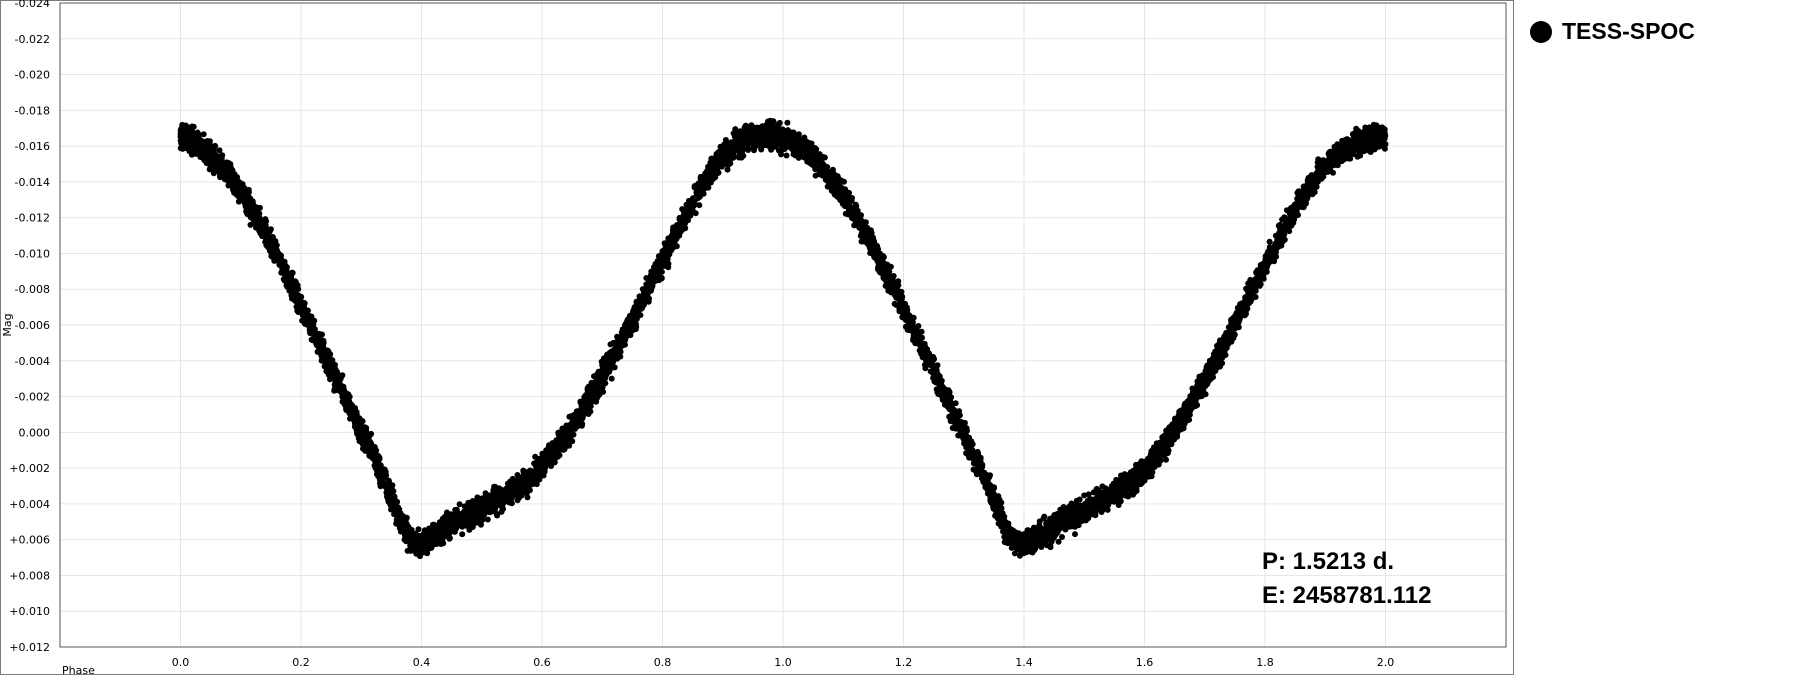 The image size is (1800, 677). I want to click on y-tick-label: -0.014, so click(32, 182).